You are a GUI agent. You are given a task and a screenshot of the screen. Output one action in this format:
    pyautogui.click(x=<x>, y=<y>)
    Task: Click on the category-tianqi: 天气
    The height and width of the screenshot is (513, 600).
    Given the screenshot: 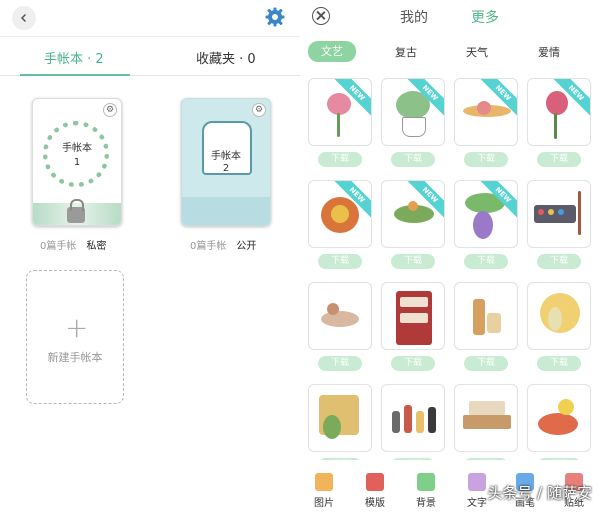 What is the action you would take?
    pyautogui.click(x=477, y=52)
    